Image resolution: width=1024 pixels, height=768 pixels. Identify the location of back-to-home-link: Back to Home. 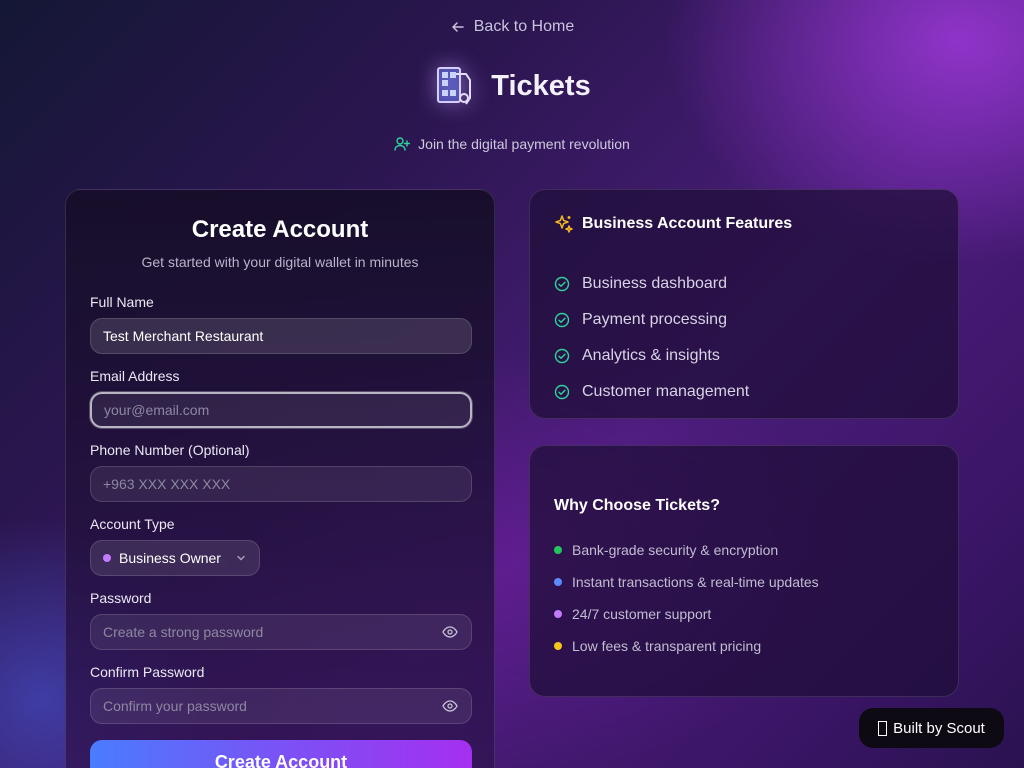
(512, 27).